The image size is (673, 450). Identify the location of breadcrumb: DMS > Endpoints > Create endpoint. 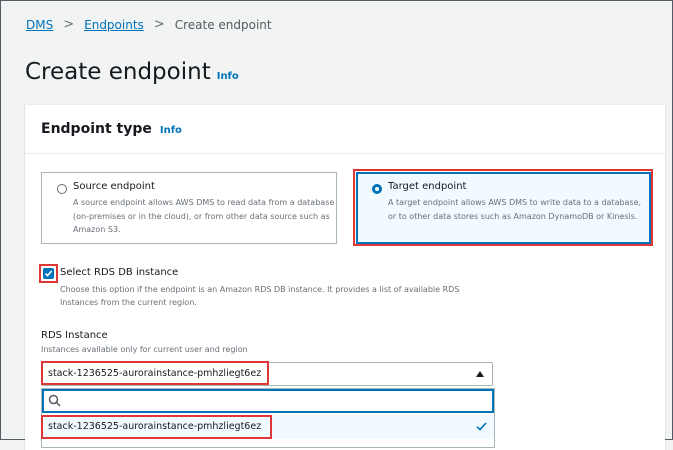
(149, 24).